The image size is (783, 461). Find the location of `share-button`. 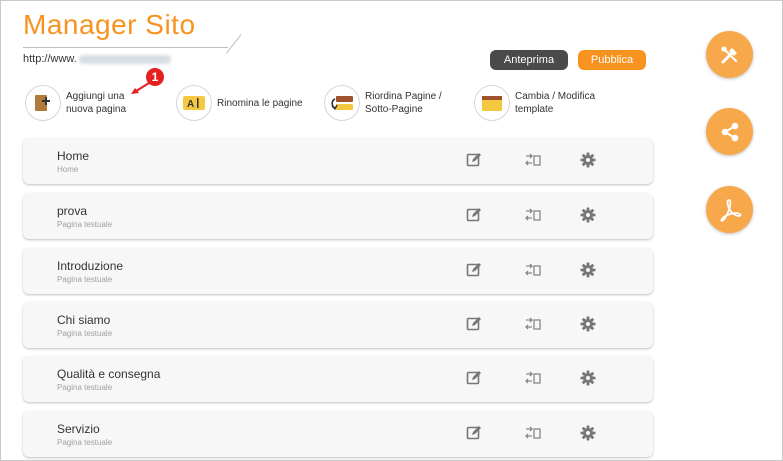

share-button is located at coordinates (729, 131).